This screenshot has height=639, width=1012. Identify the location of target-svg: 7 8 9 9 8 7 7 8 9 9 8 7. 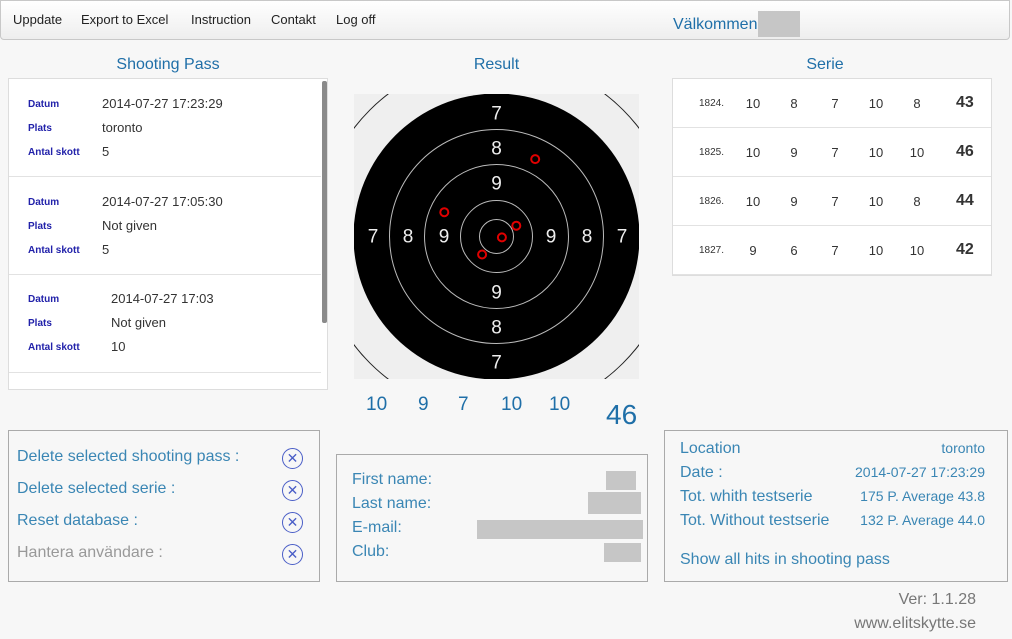
(496, 236).